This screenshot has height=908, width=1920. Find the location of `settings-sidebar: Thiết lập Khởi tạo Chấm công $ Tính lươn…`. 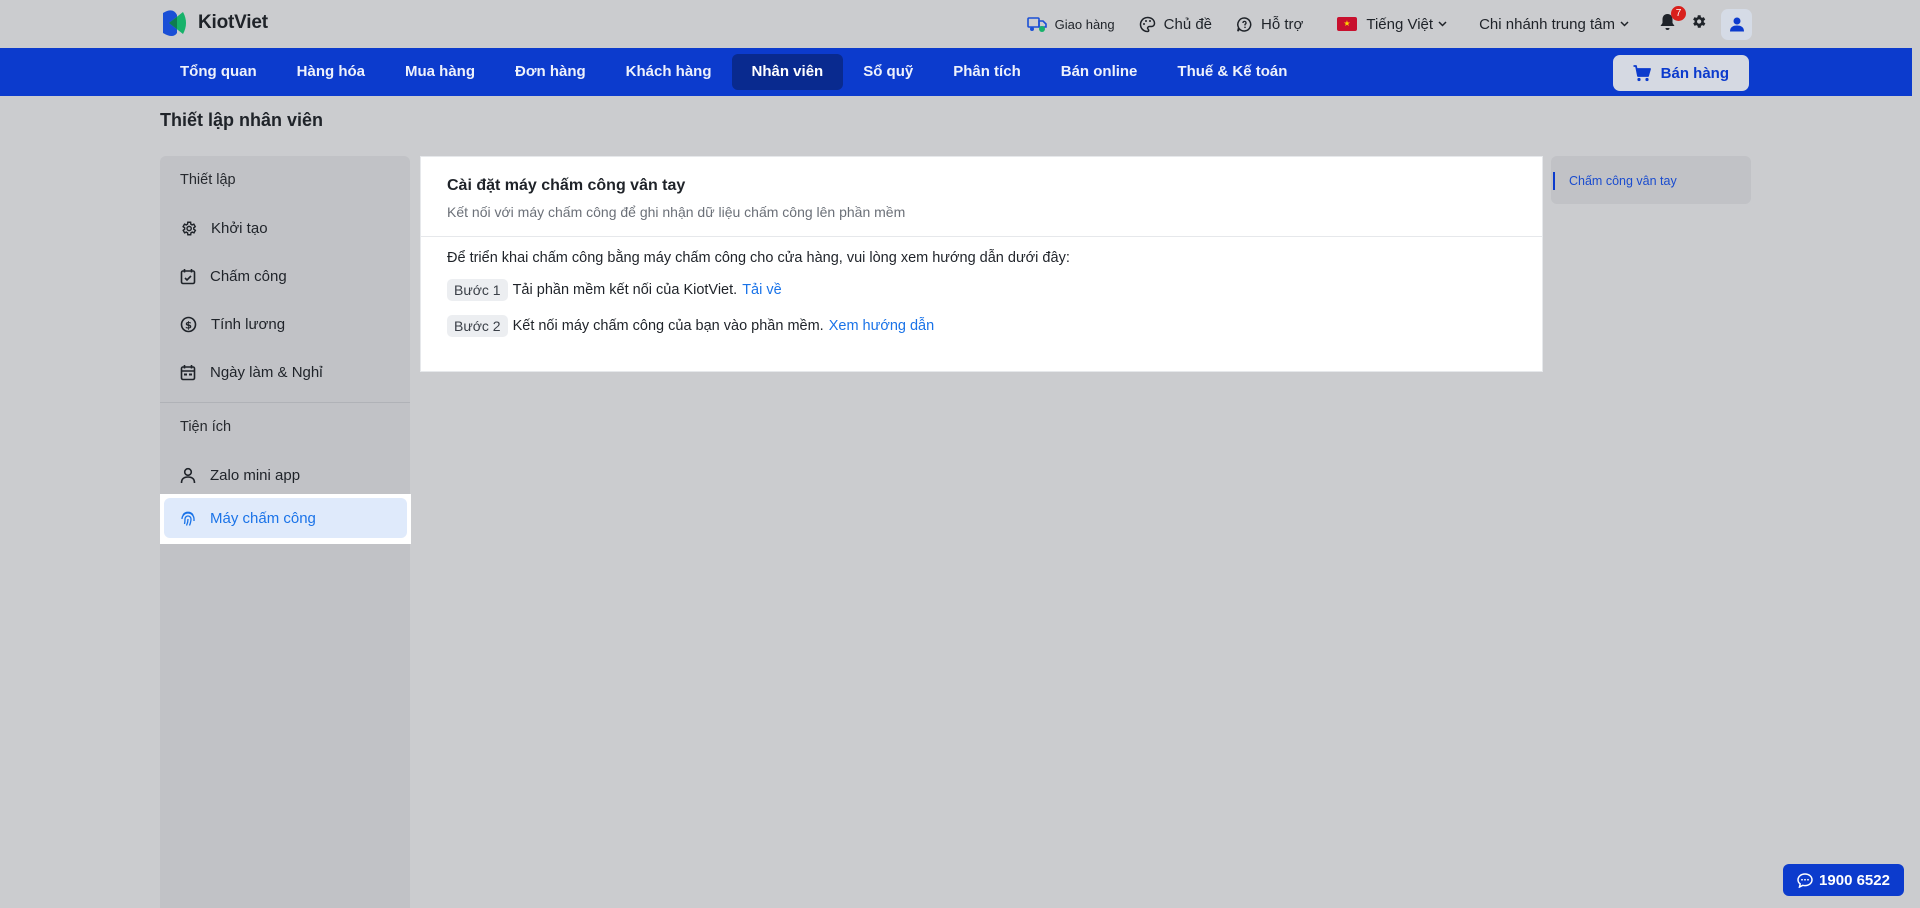

settings-sidebar: Thiết lập Khởi tạo Chấm công $ Tính lươn… is located at coordinates (285, 532).